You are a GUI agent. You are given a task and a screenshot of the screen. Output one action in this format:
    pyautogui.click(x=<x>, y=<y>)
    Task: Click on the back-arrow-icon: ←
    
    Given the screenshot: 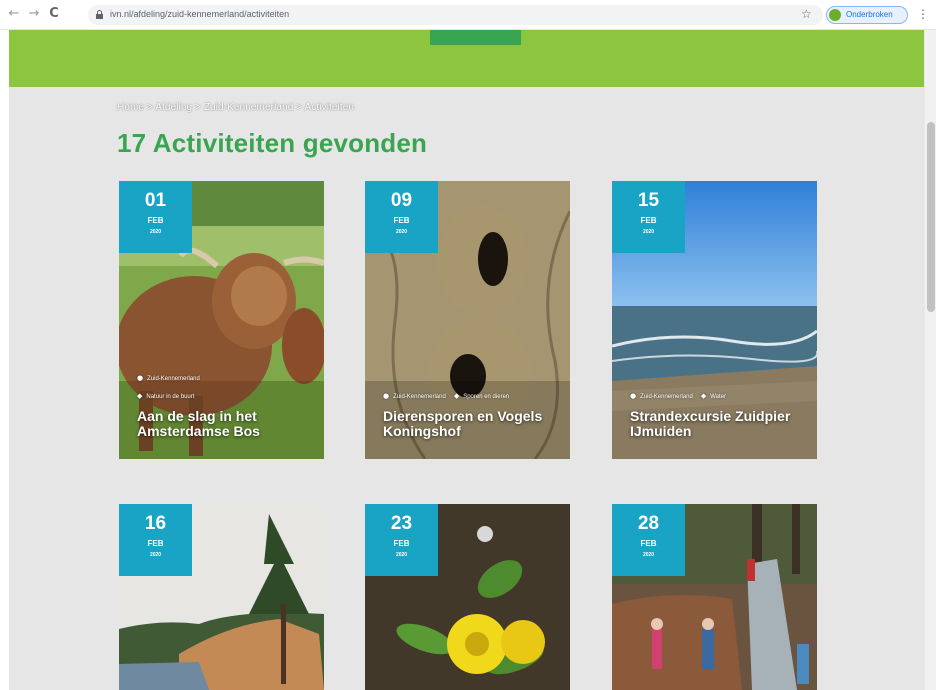 What is the action you would take?
    pyautogui.click(x=14, y=14)
    